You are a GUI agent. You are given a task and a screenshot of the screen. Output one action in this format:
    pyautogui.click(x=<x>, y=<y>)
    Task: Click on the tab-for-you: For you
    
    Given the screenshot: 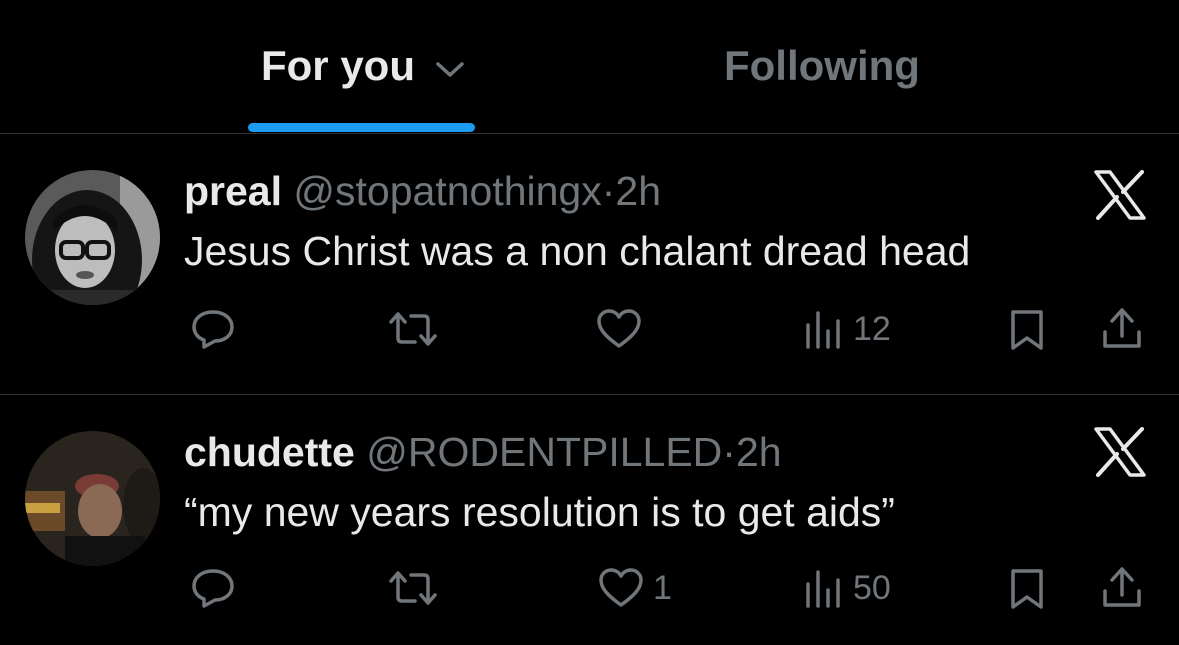 What is the action you would take?
    pyautogui.click(x=338, y=66)
    